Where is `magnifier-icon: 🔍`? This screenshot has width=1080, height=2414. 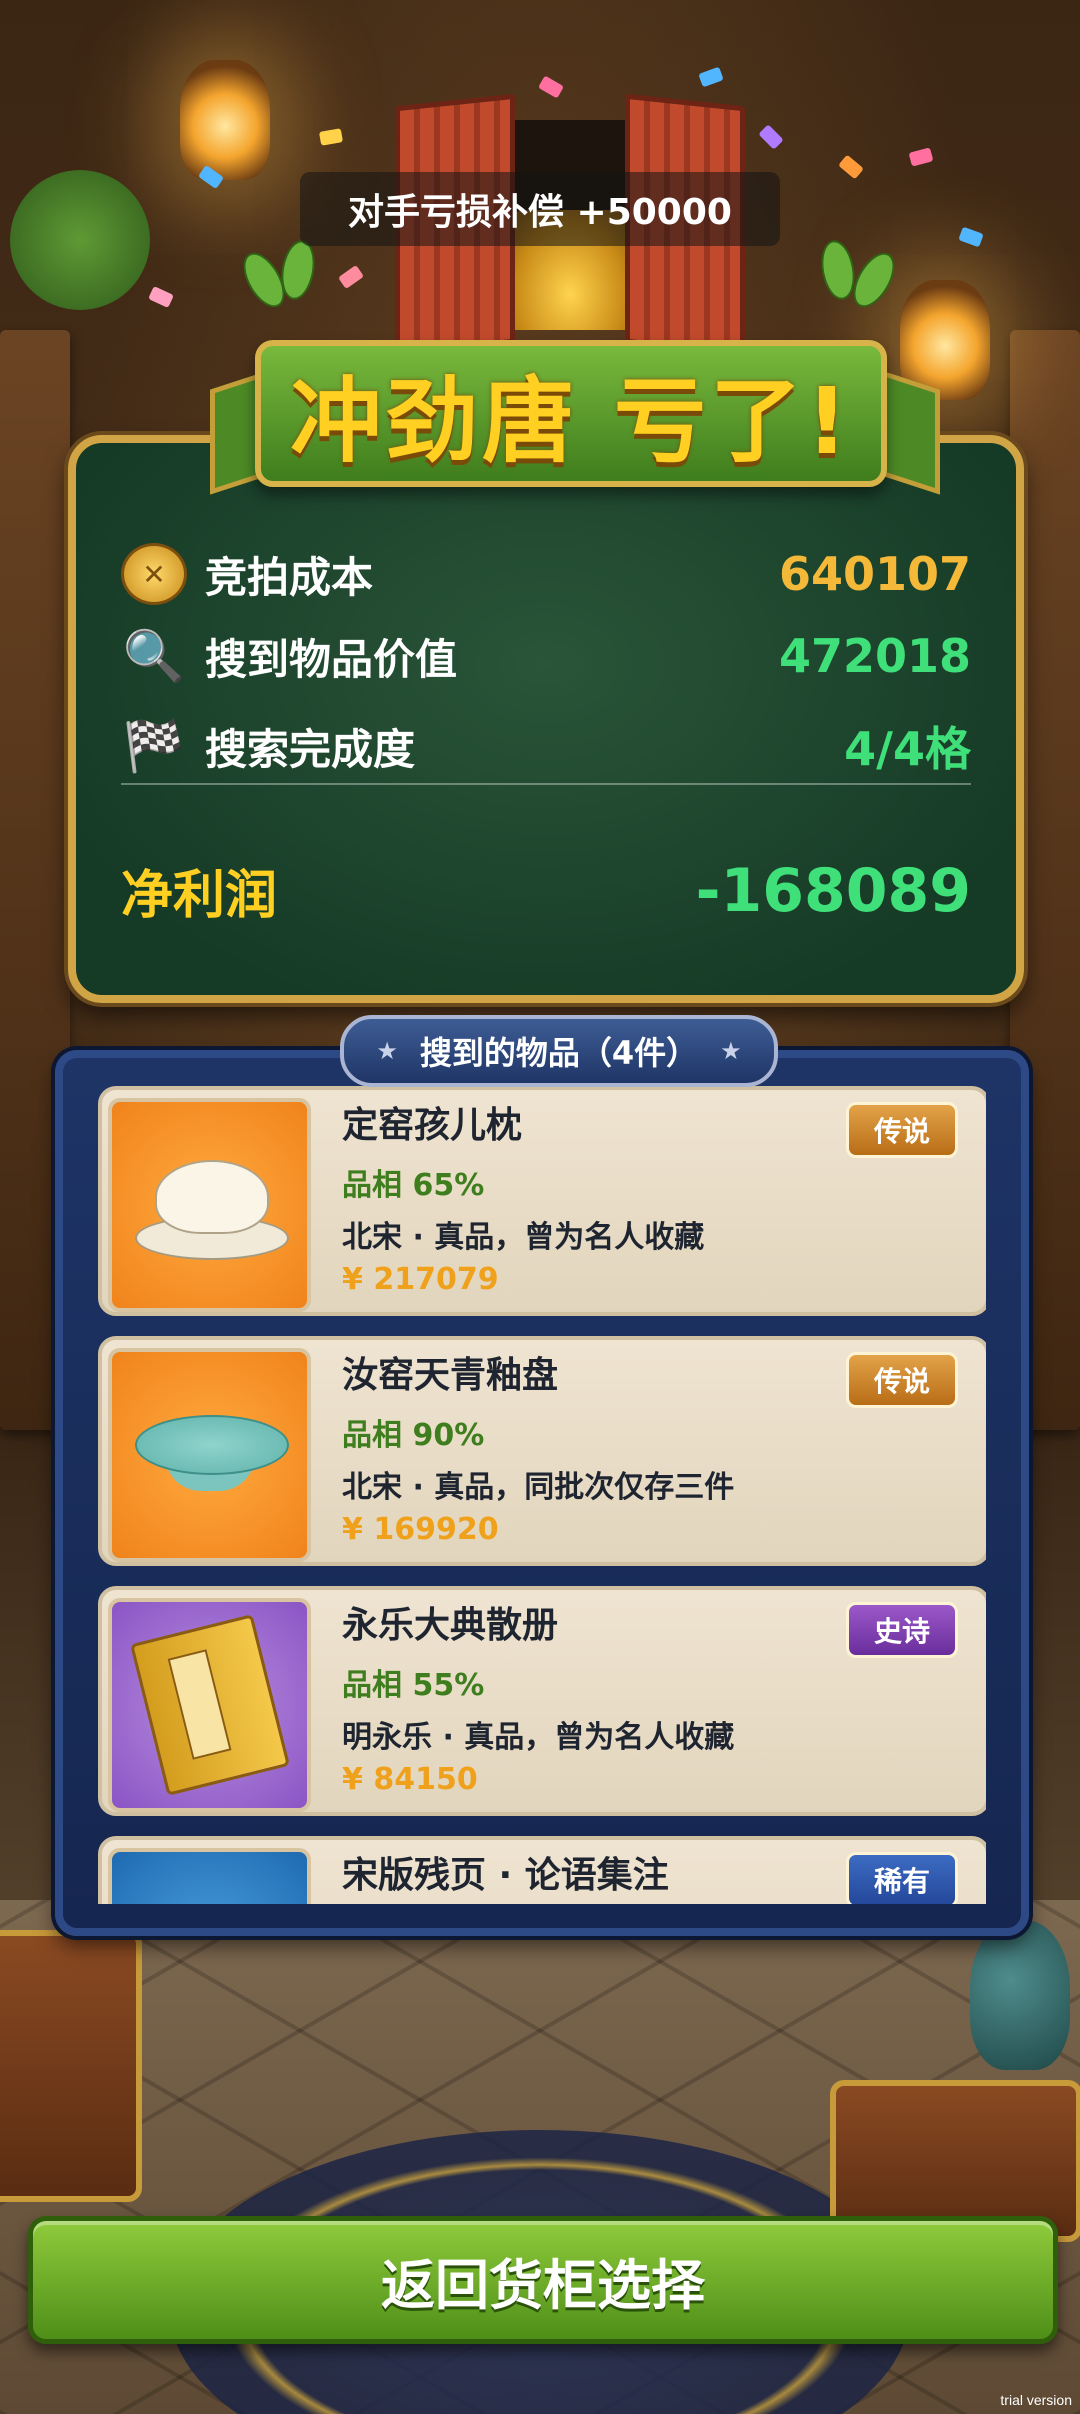
magnifier-icon: 🔍 is located at coordinates (154, 655).